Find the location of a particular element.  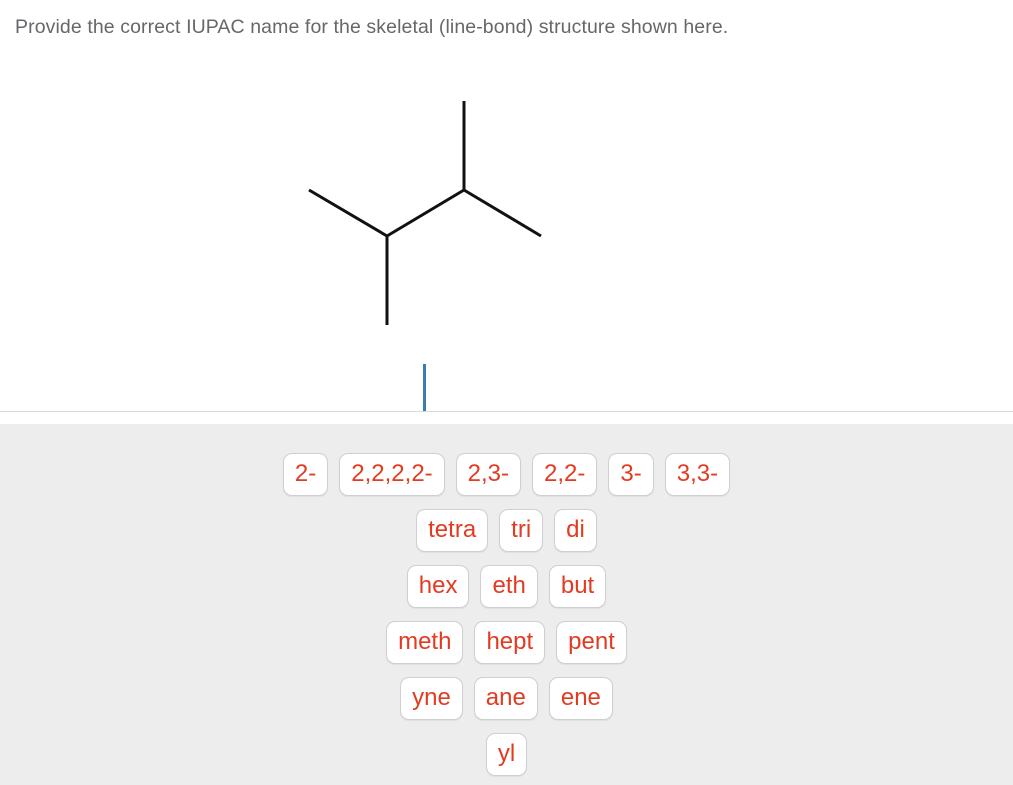

saturation-suffix-tiles: yne ane ene is located at coordinates (506, 698).